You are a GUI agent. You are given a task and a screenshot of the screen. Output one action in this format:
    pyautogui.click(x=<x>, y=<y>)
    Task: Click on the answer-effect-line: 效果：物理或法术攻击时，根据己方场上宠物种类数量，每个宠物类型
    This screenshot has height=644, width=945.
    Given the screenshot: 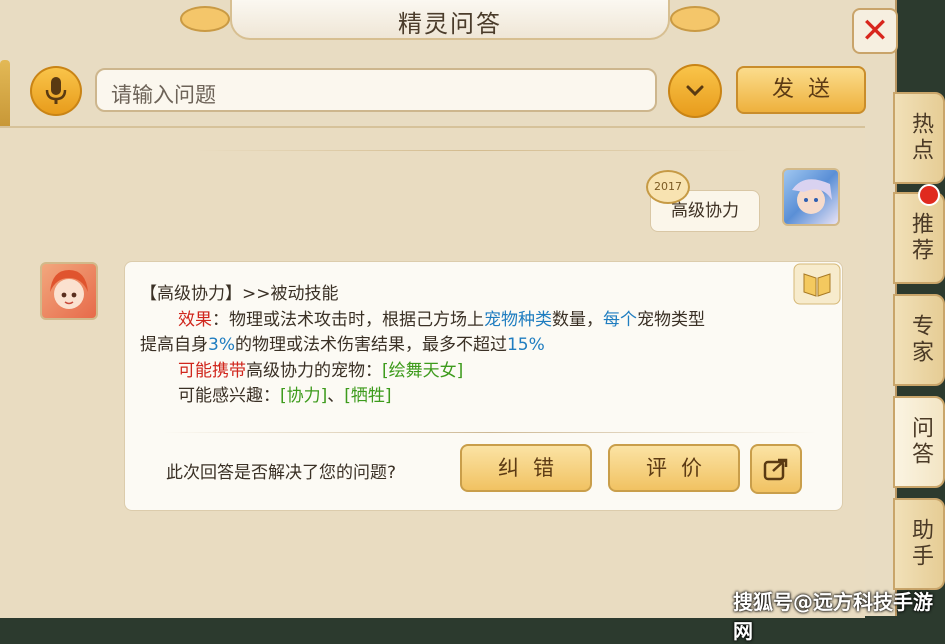 What is the action you would take?
    pyautogui.click(x=441, y=317)
    